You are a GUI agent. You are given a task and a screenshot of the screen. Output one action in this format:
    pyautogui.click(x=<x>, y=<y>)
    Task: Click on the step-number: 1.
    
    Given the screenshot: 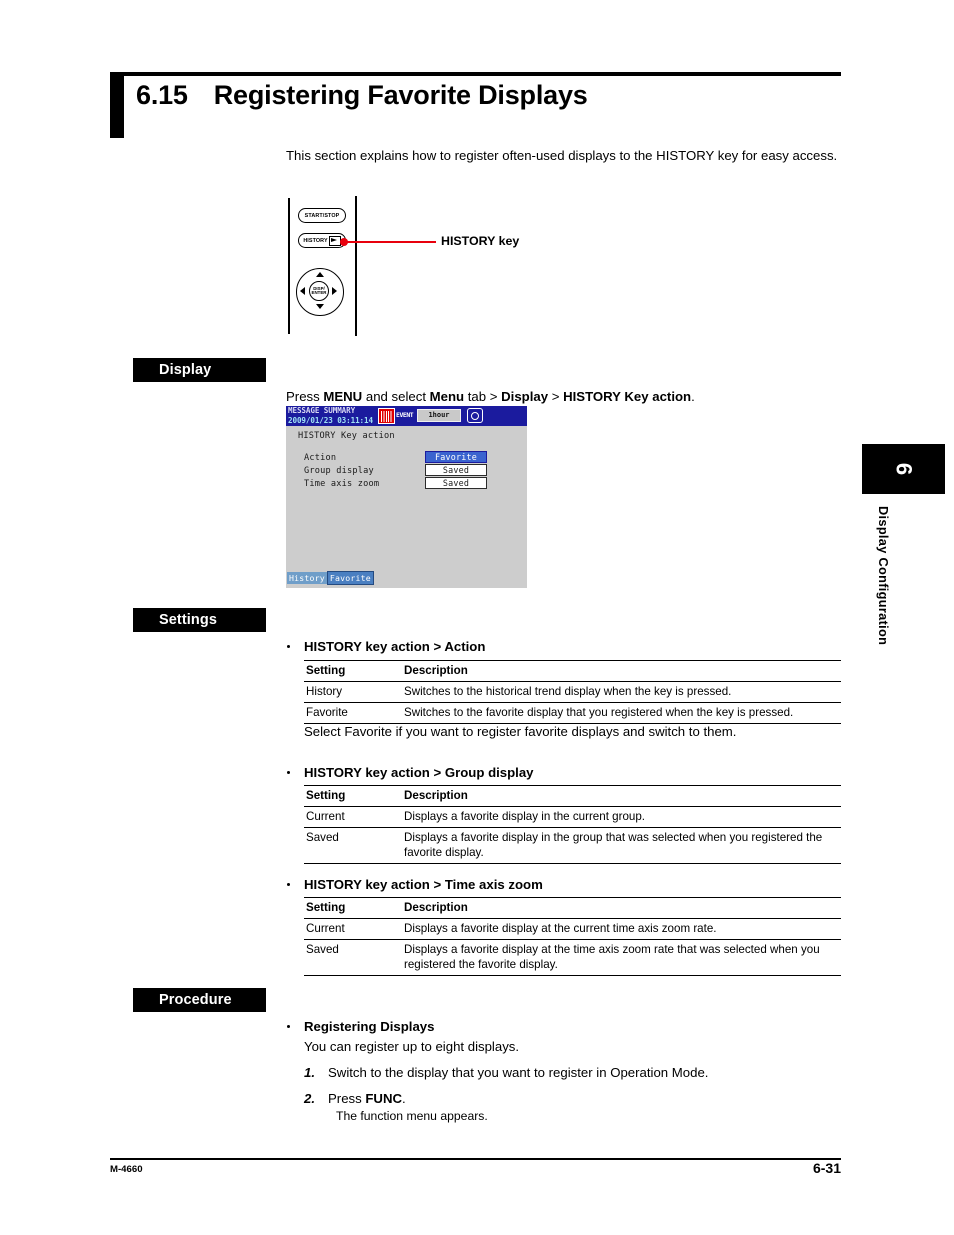 What is the action you would take?
    pyautogui.click(x=309, y=1072)
    